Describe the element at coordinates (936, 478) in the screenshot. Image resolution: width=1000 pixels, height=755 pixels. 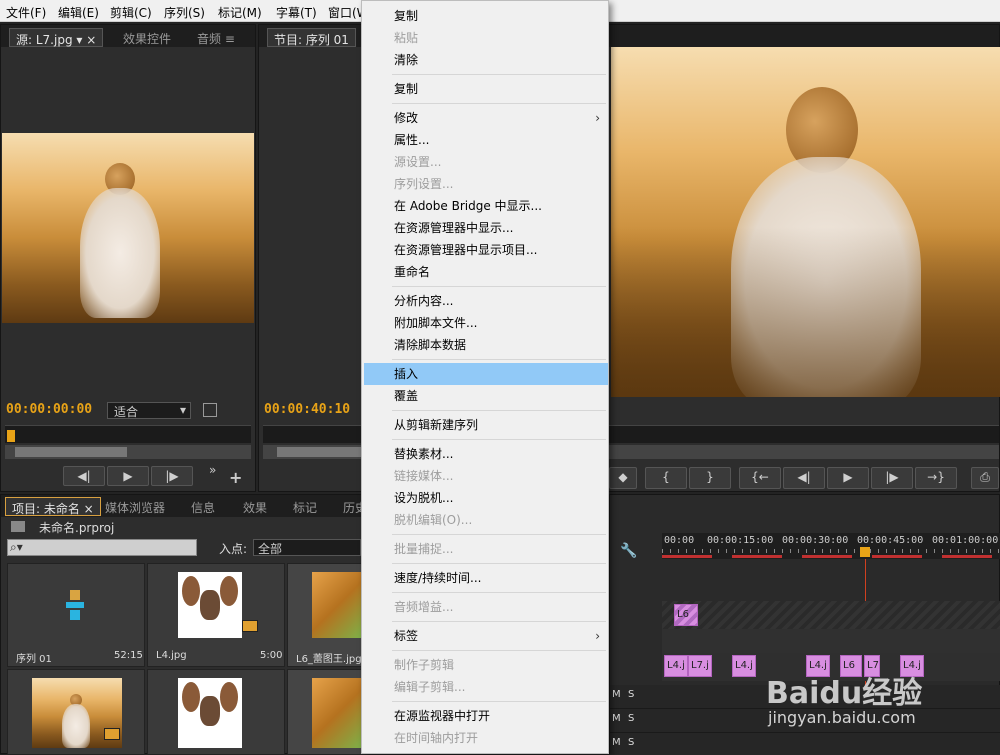
I see `go-to-out-button: →}` at that location.